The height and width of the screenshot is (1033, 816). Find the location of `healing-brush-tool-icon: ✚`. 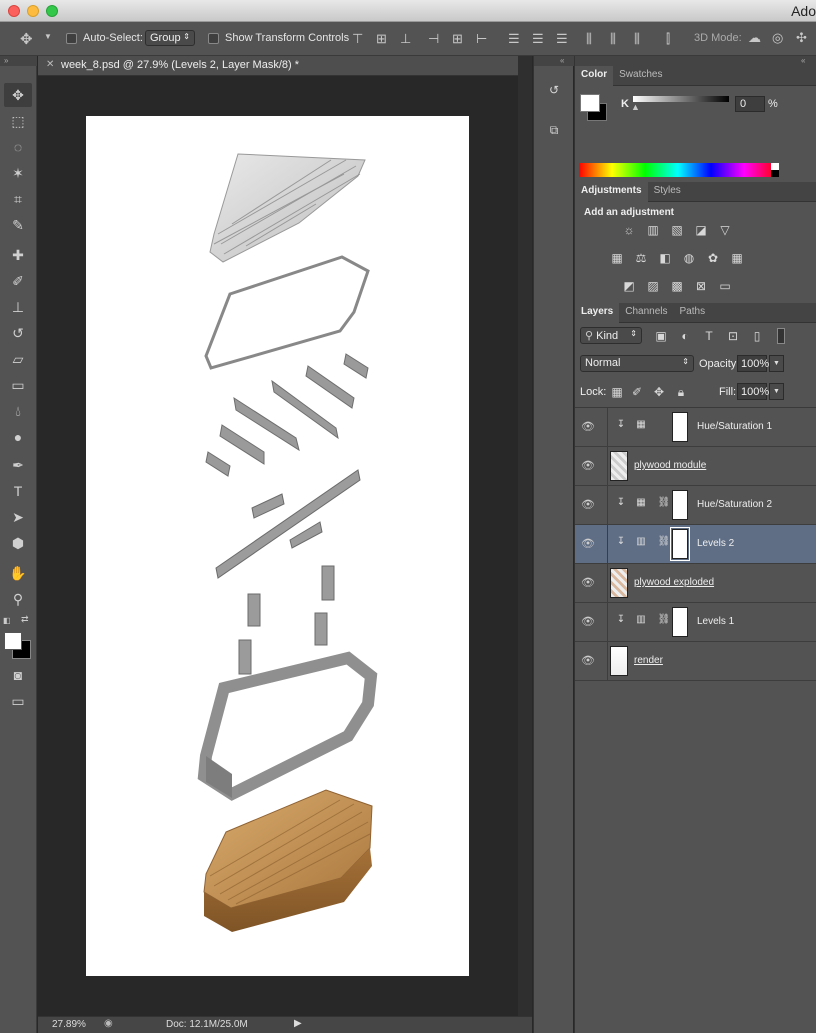

healing-brush-tool-icon: ✚ is located at coordinates (18, 255).